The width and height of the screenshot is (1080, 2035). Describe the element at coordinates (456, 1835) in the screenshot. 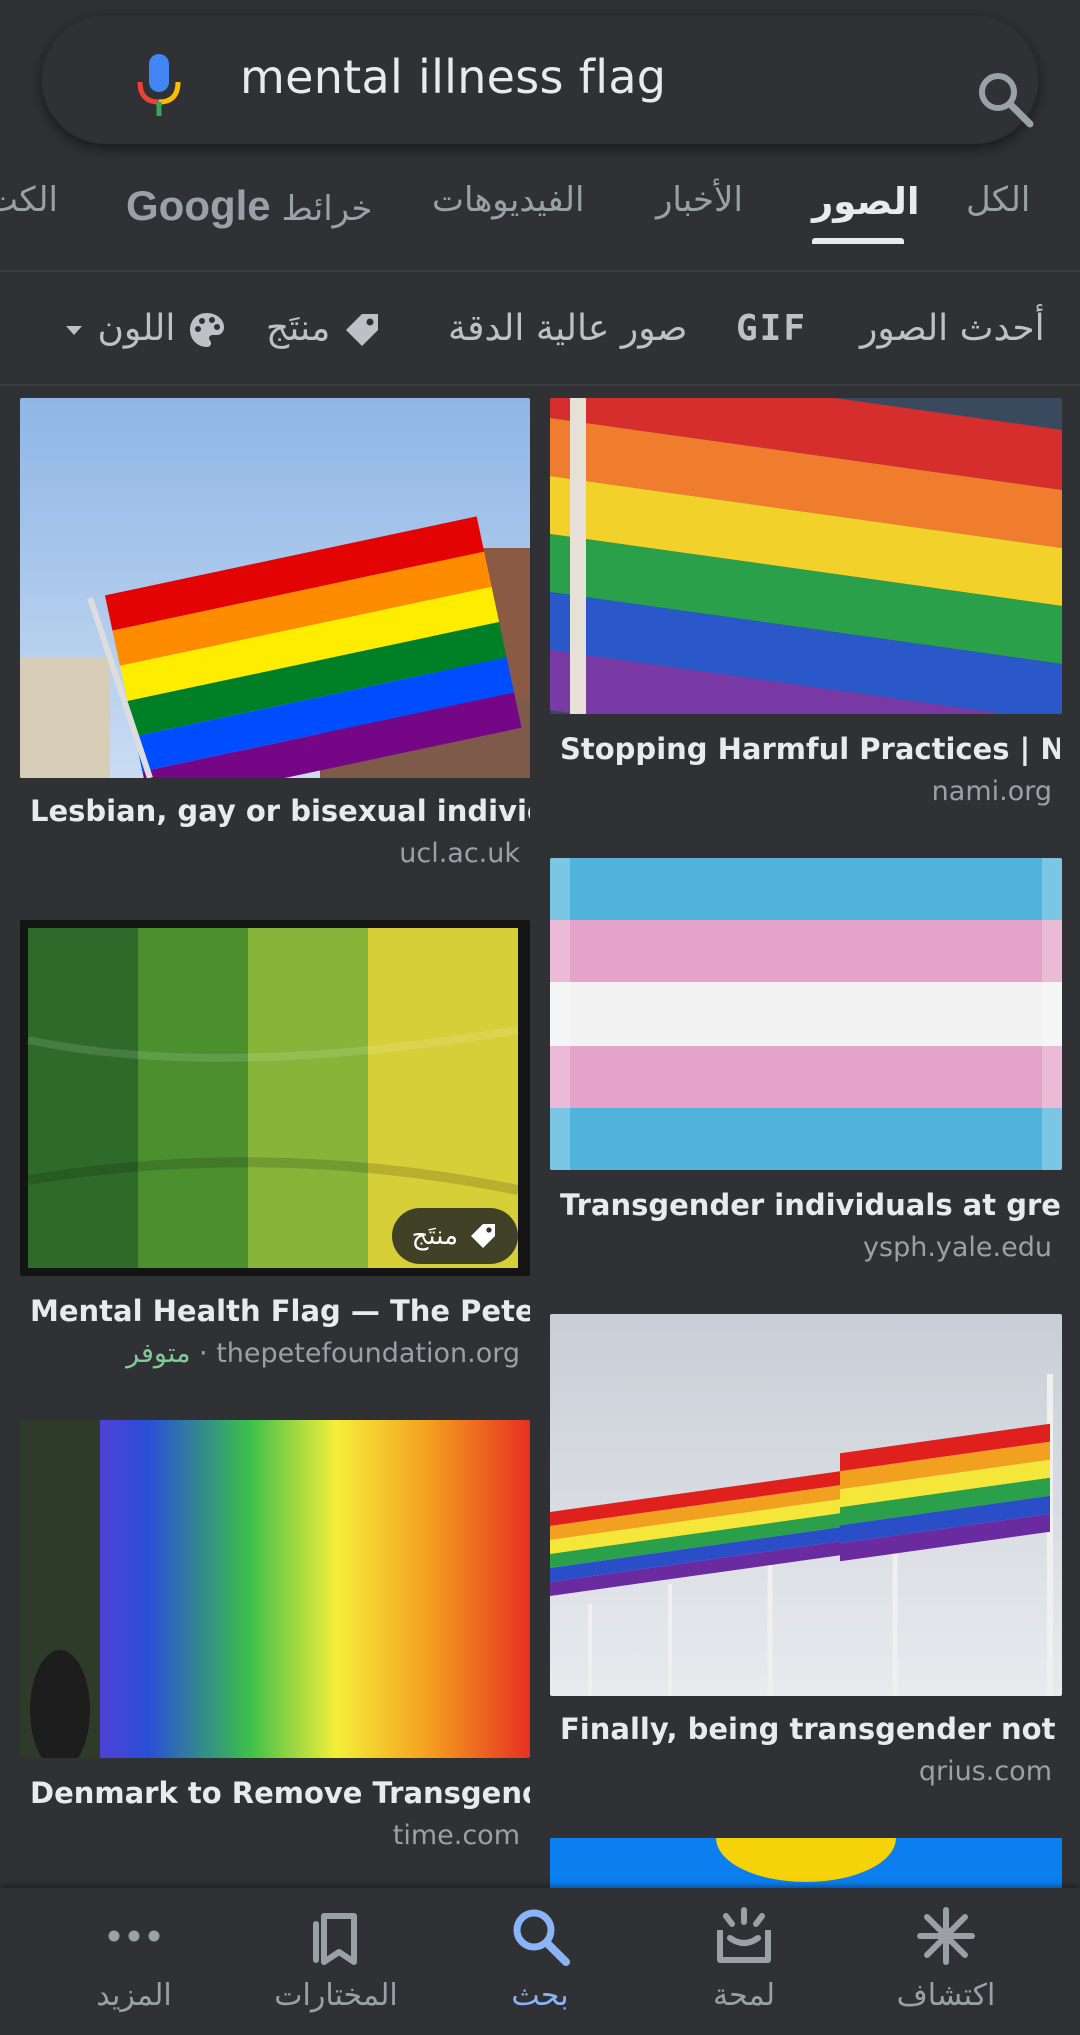

I see `result-source: time.com` at that location.